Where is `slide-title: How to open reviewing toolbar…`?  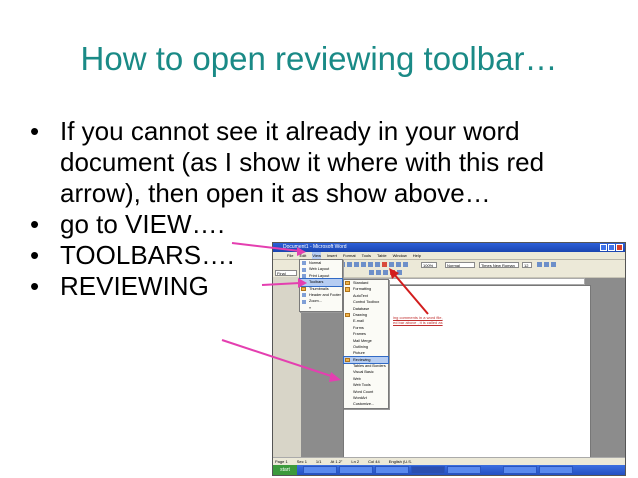
slide-title: How to open reviewing toolbar… is located at coordinates (319, 58).